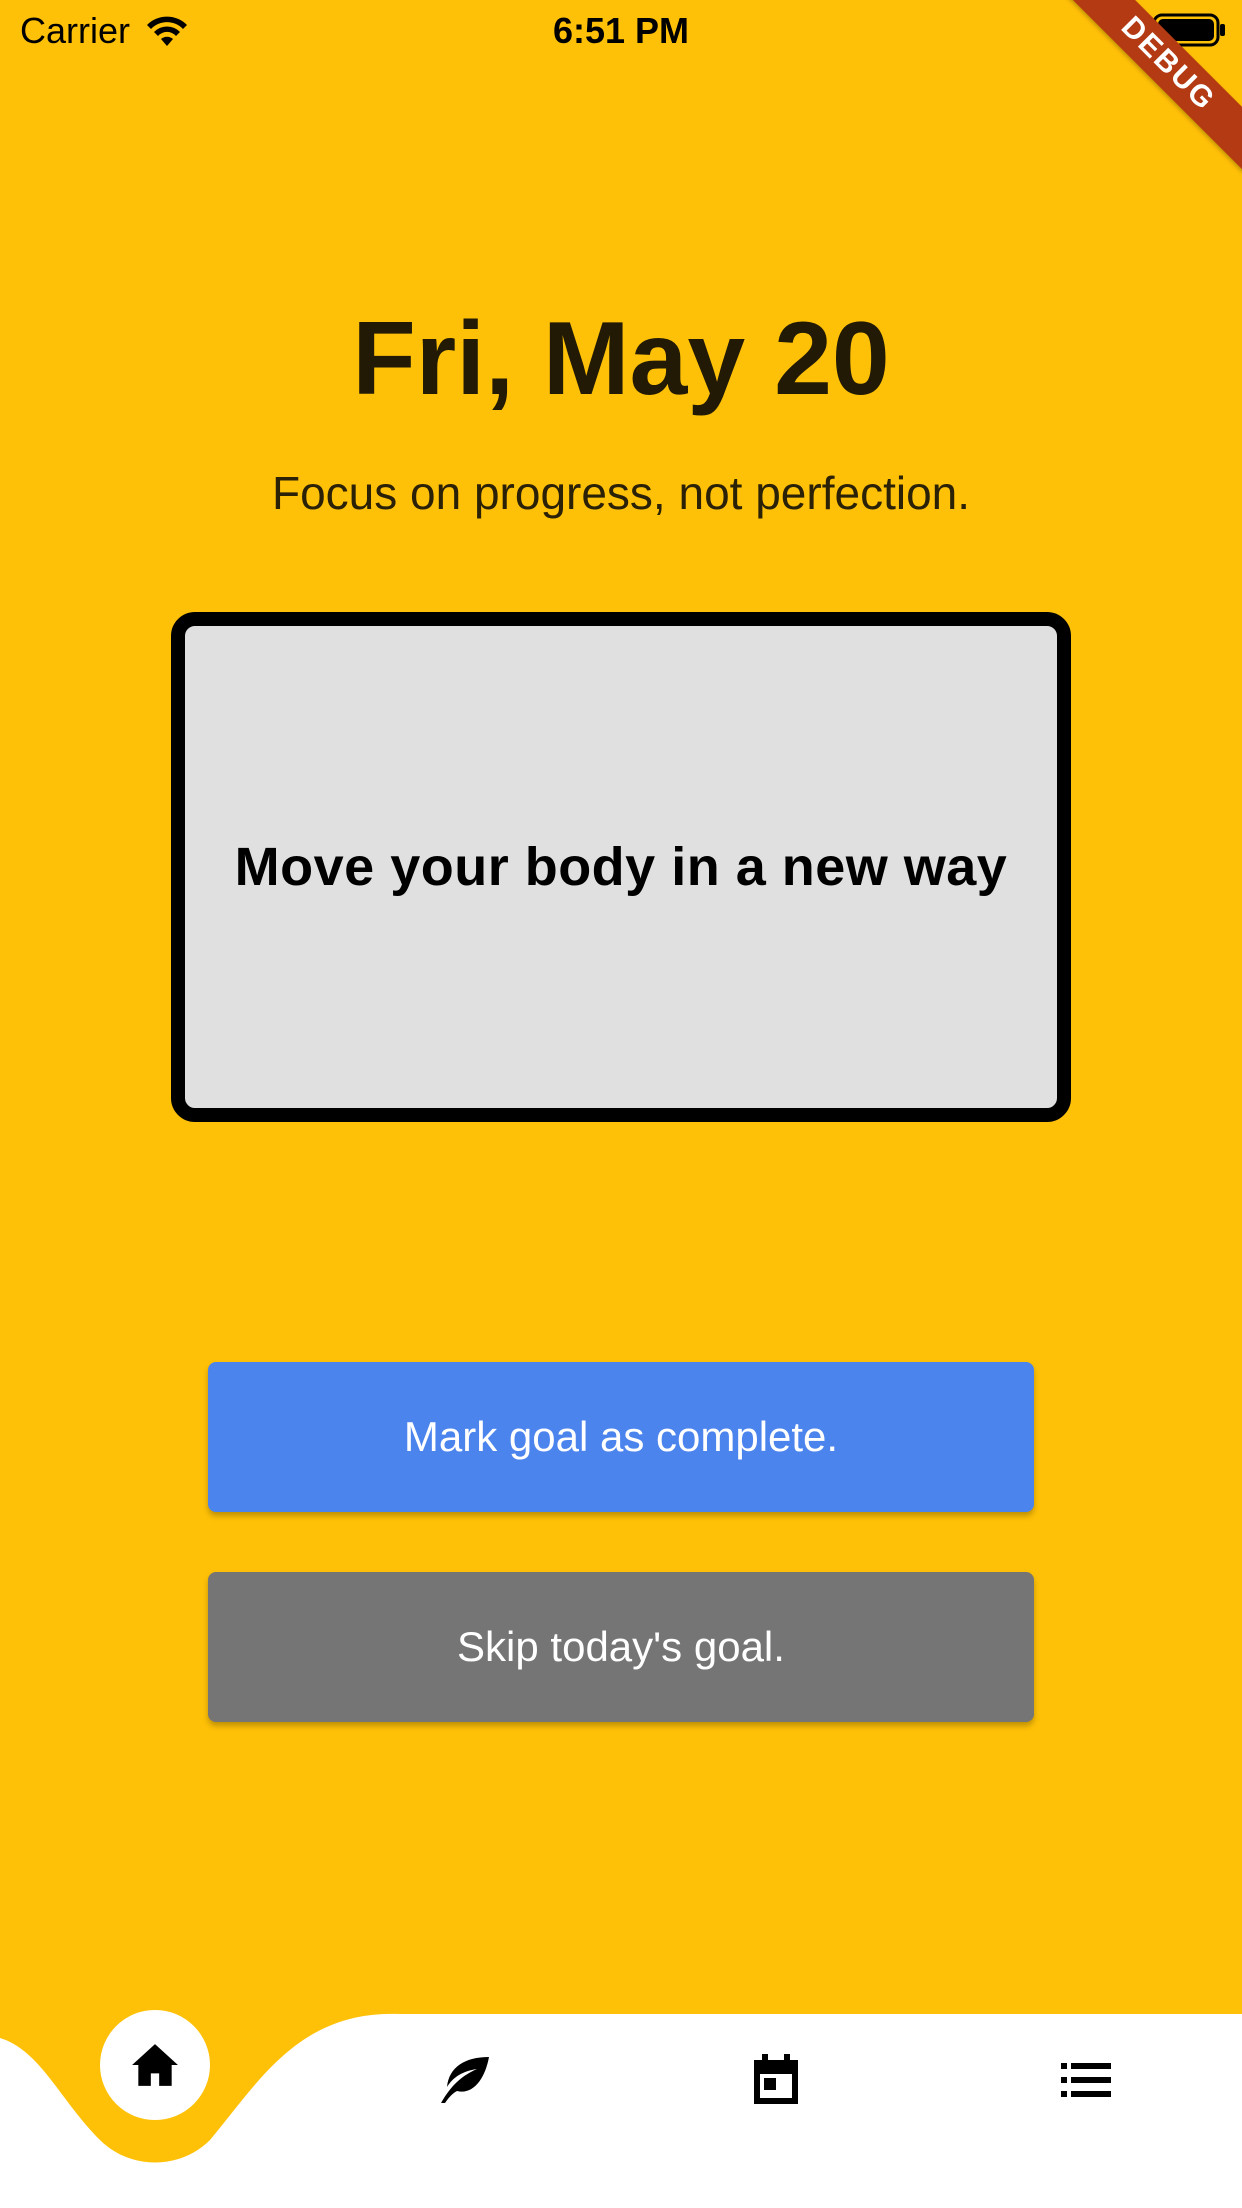 The height and width of the screenshot is (2208, 1242). Describe the element at coordinates (621, 1647) in the screenshot. I see `skip-goal-button: Skip today's goal.` at that location.